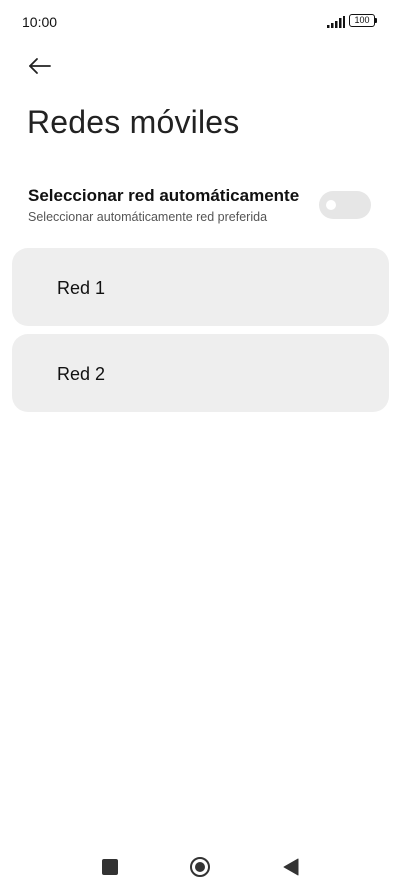 The image size is (401, 892). I want to click on page-title: Redes móviles, so click(133, 122).